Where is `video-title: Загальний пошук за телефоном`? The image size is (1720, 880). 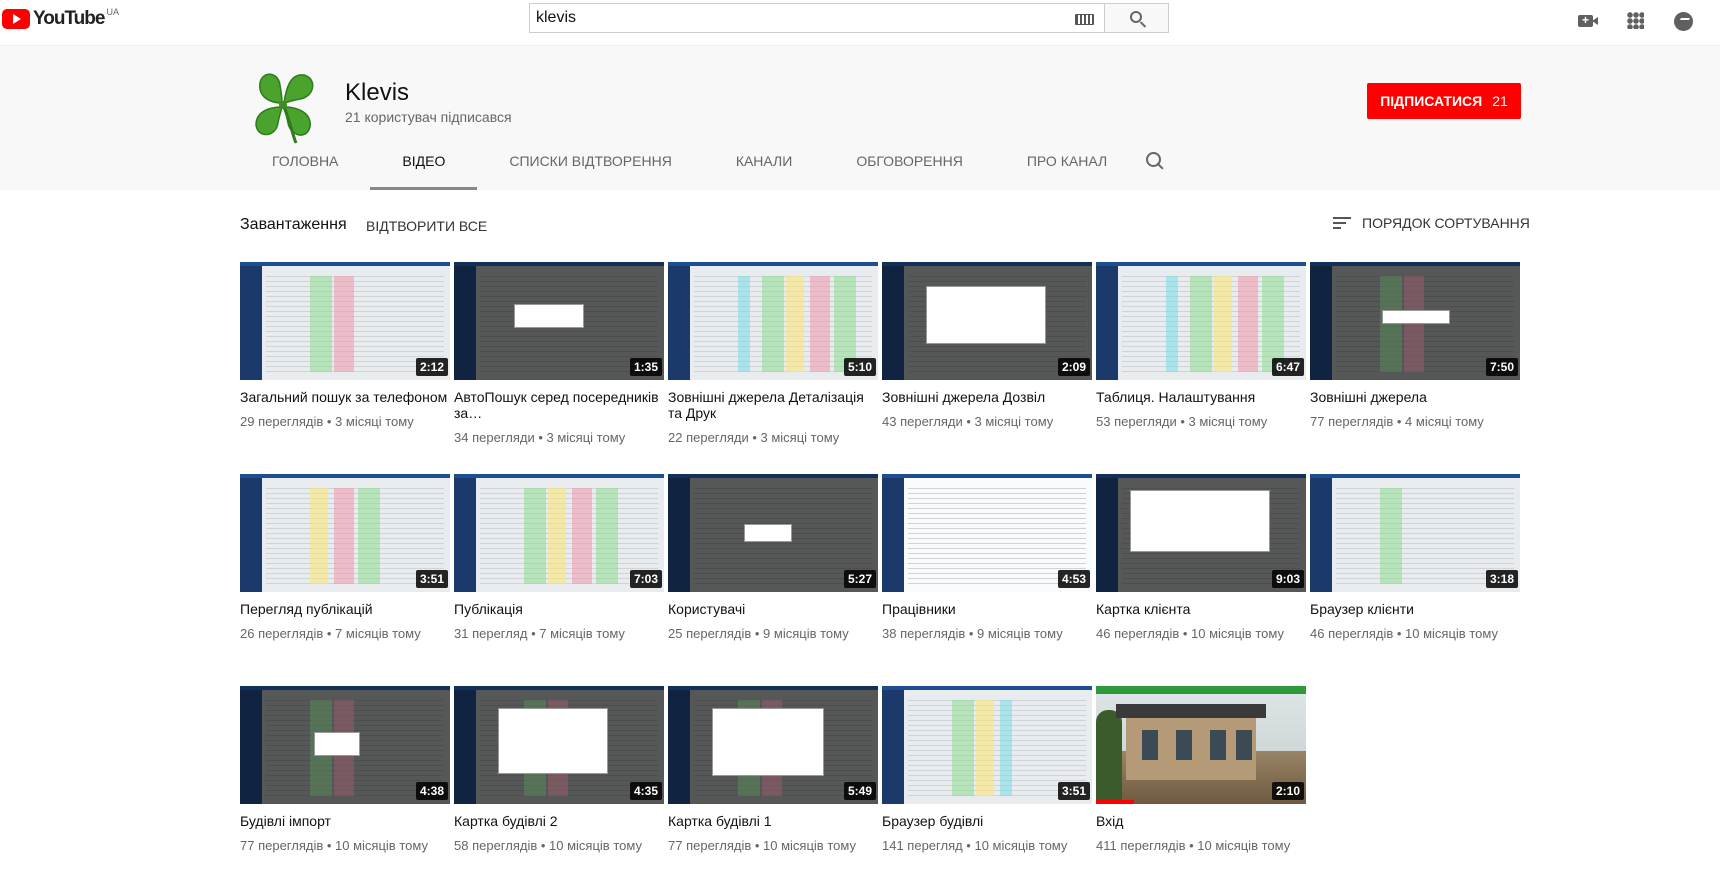 video-title: Загальний пошук за телефоном is located at coordinates (345, 397).